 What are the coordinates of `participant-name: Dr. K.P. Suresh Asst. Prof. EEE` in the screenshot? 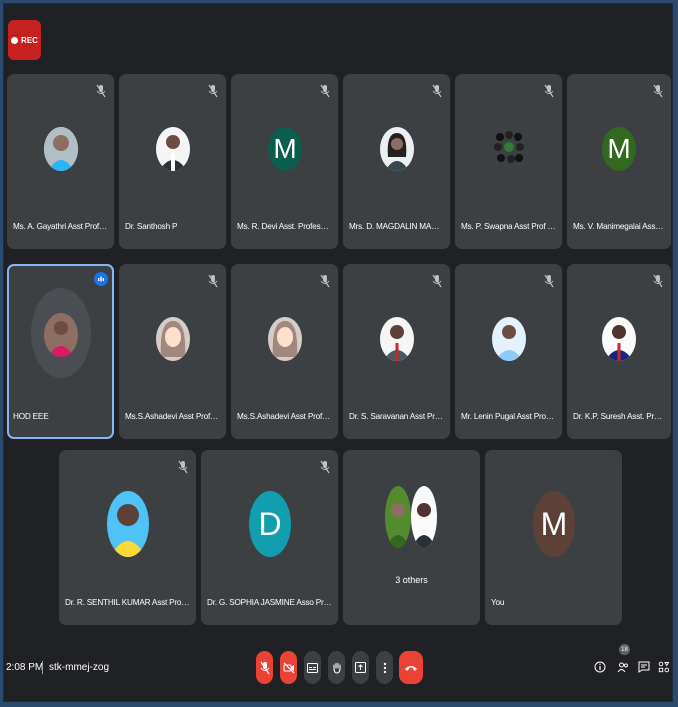 It's located at (619, 416).